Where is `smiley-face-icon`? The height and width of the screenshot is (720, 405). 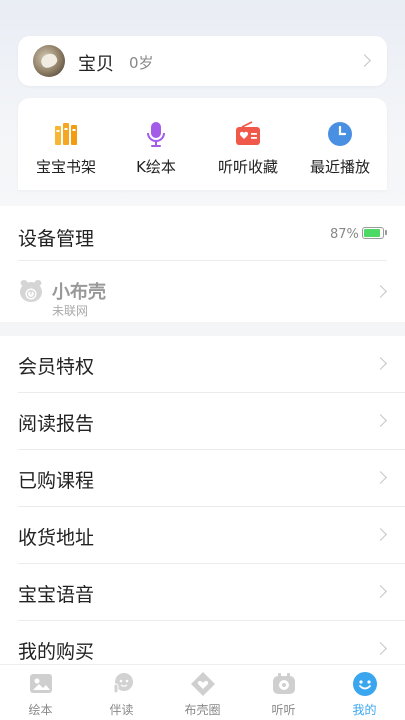 smiley-face-icon is located at coordinates (365, 684).